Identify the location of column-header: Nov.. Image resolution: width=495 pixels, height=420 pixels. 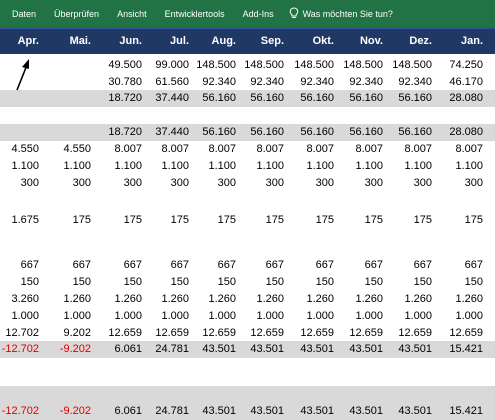
(360, 41).